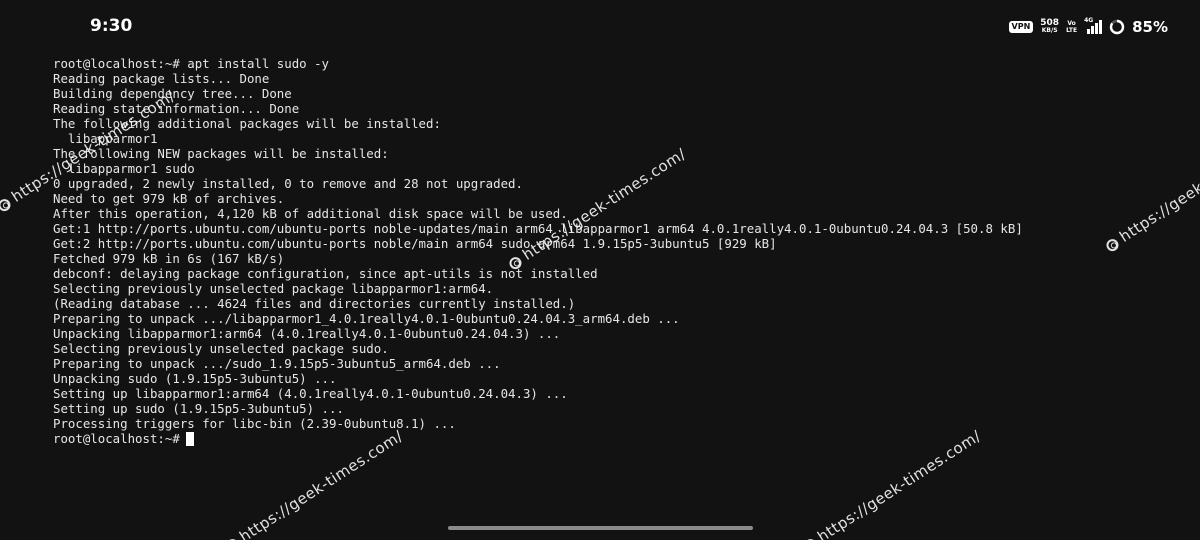 This screenshot has height=540, width=1200. I want to click on terminal-line: root@localhost:~# apt install sudo -y, so click(191, 63).